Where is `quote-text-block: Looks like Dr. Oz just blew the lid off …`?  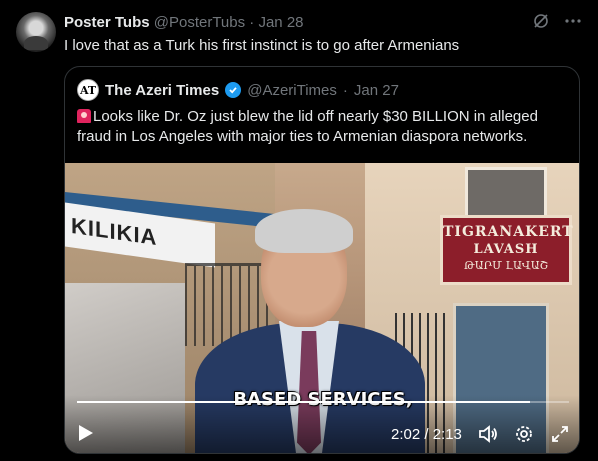 quote-text-block: Looks like Dr. Oz just blew the lid off … is located at coordinates (322, 127).